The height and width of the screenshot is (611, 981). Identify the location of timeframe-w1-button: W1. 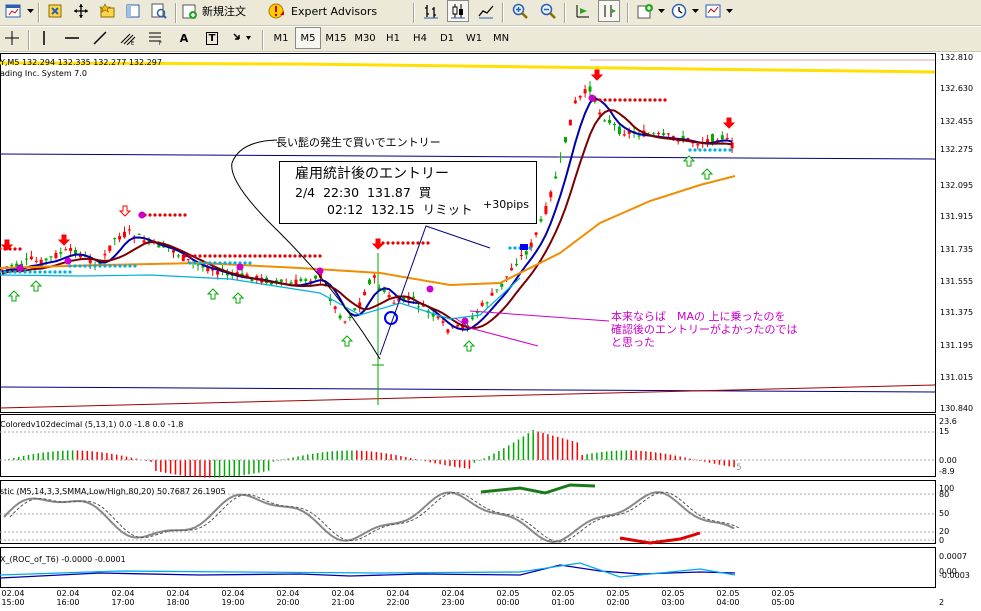
(474, 38).